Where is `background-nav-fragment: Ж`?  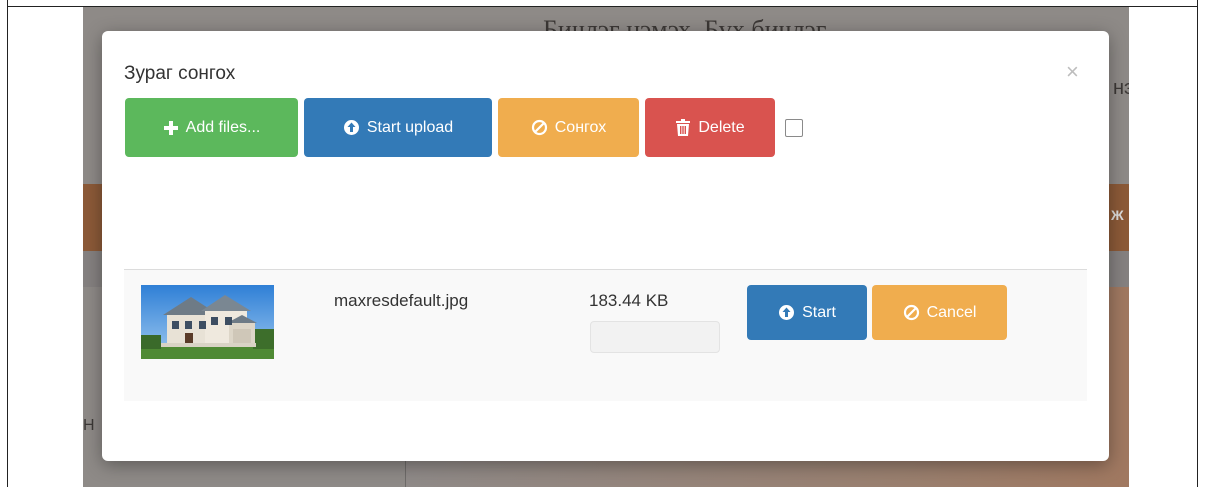 background-nav-fragment: Ж is located at coordinates (1117, 215).